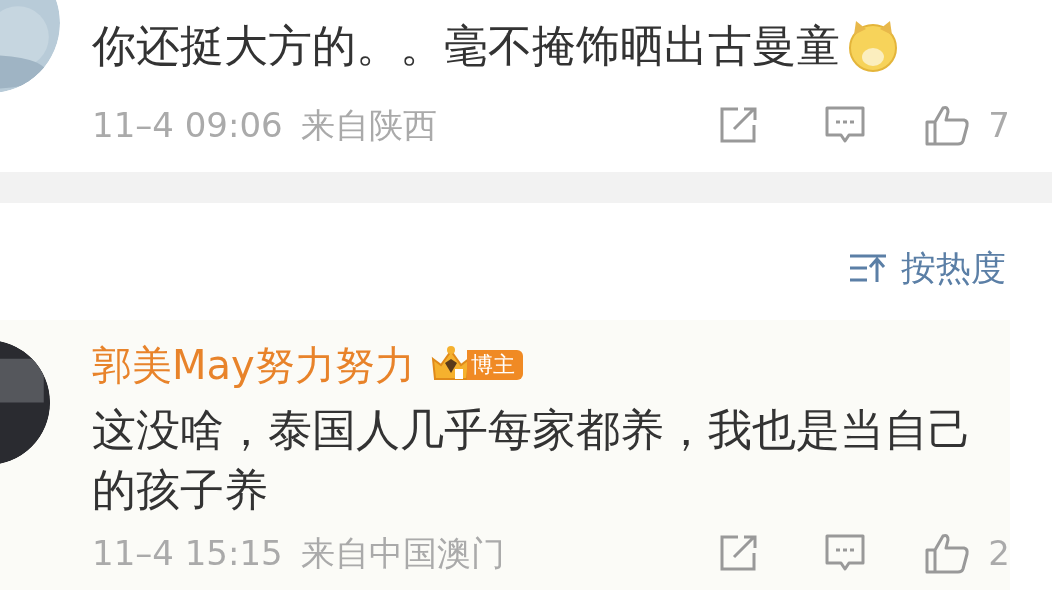 This screenshot has height=590, width=1052. What do you see at coordinates (368, 125) in the screenshot?
I see `comment-location: 来自陕西` at bounding box center [368, 125].